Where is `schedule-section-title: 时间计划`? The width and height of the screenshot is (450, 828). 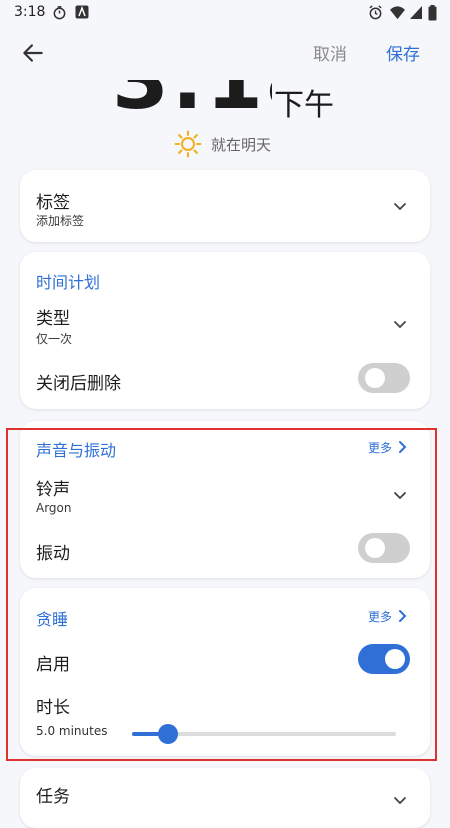 schedule-section-title: 时间计划 is located at coordinates (68, 282).